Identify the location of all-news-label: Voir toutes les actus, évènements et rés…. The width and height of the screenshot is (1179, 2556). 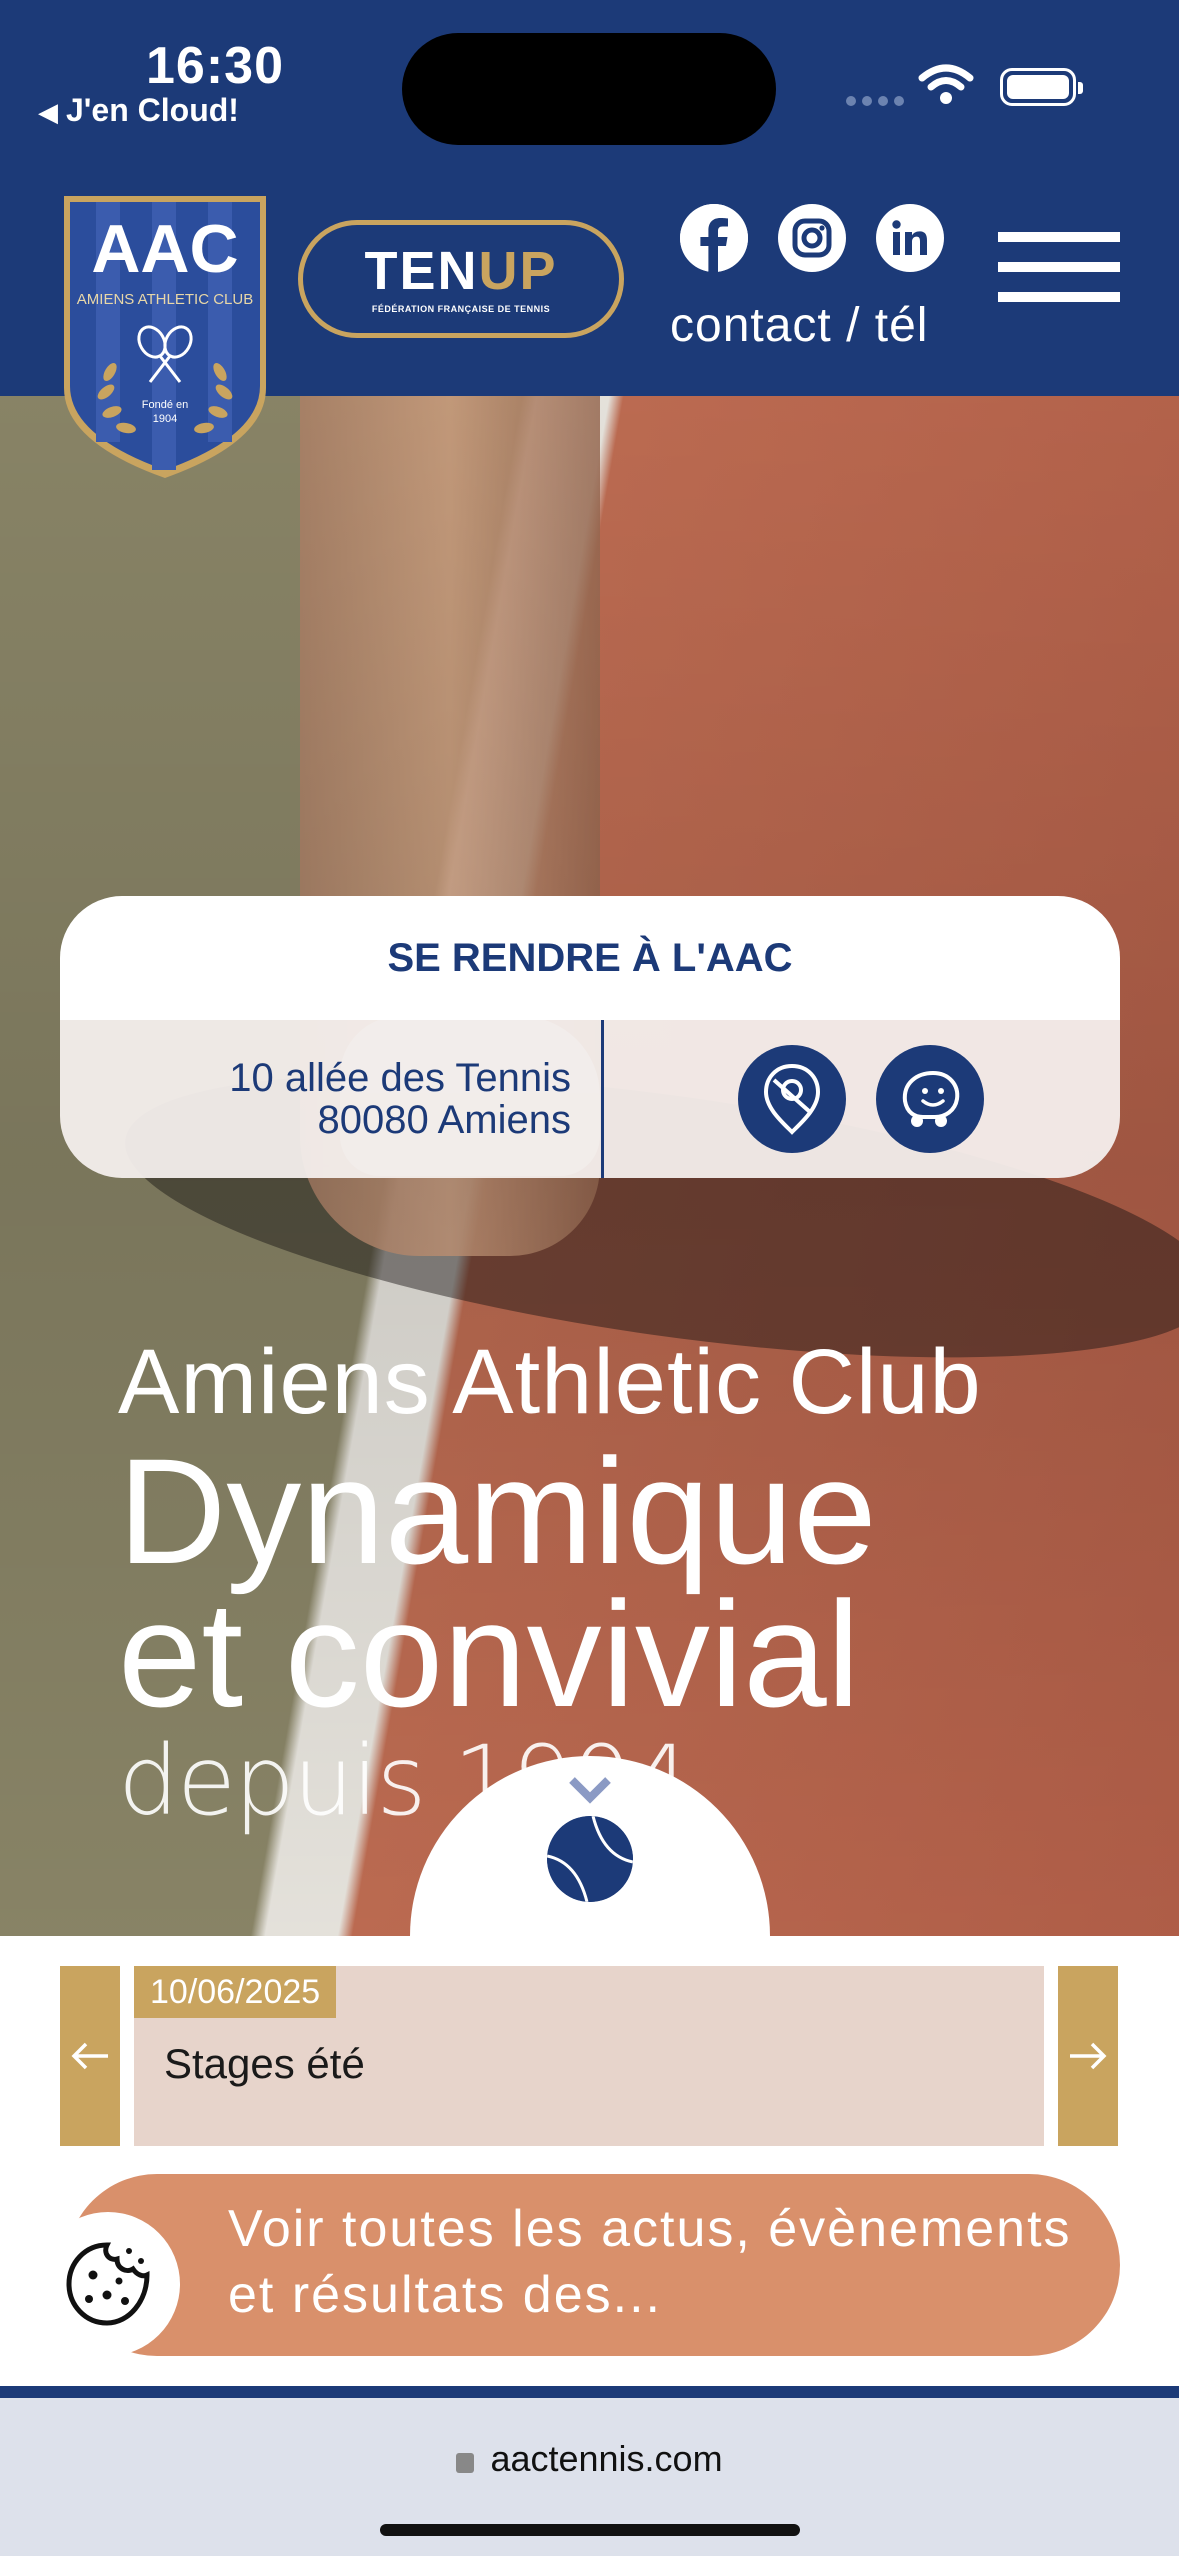
(650, 2262).